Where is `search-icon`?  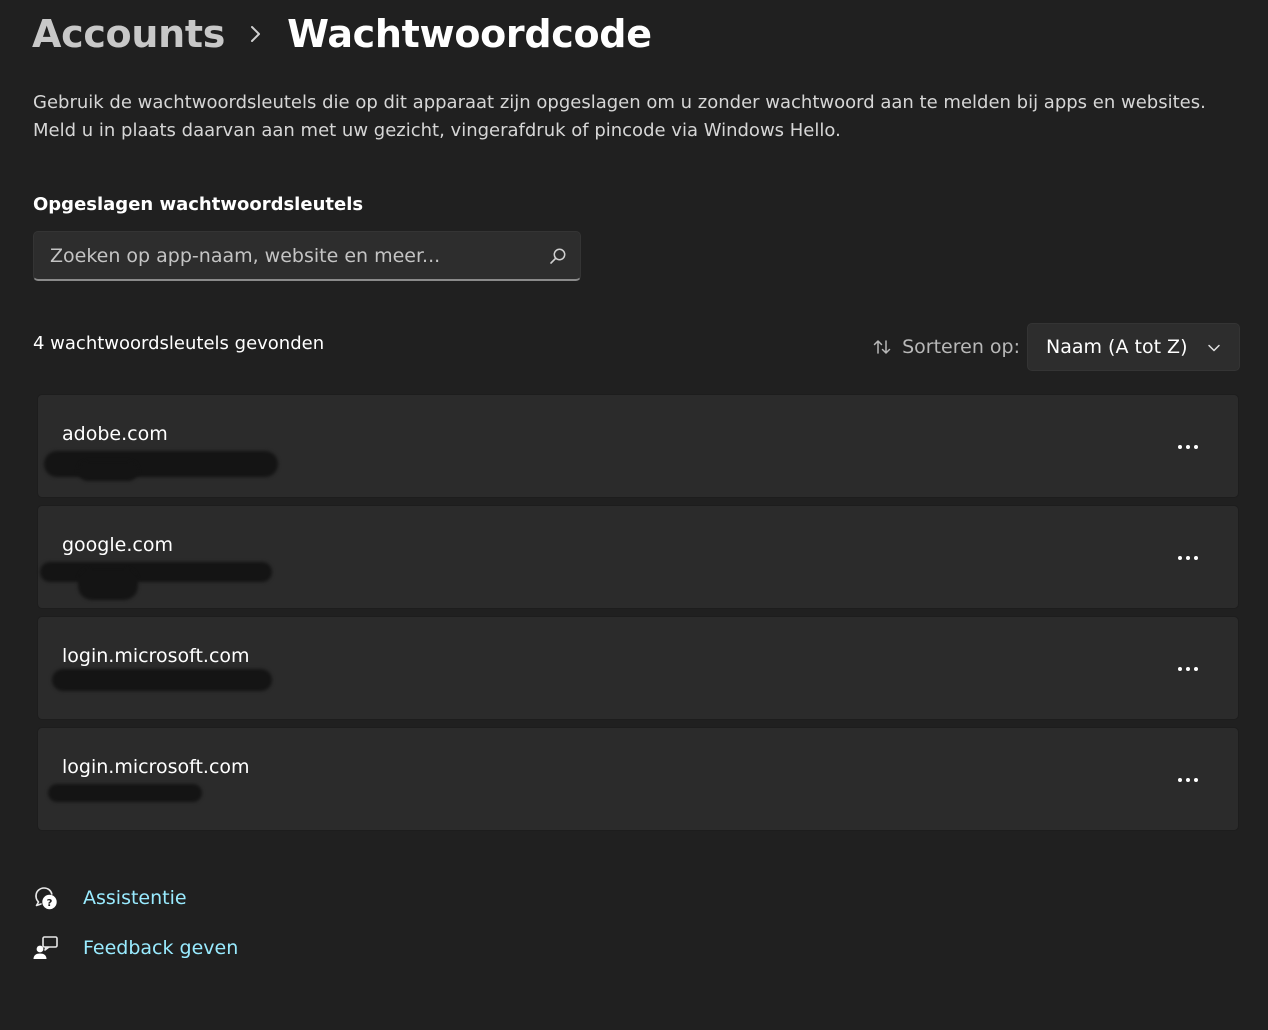 search-icon is located at coordinates (558, 256).